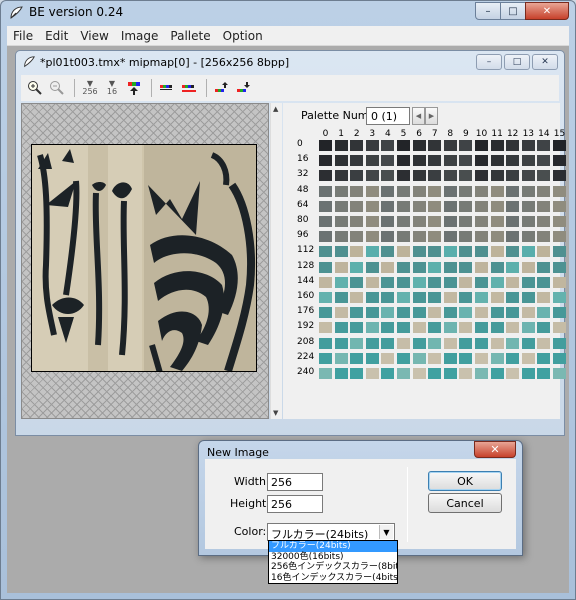 The height and width of the screenshot is (600, 576). What do you see at coordinates (167, 88) in the screenshot?
I see `palette-icon` at bounding box center [167, 88].